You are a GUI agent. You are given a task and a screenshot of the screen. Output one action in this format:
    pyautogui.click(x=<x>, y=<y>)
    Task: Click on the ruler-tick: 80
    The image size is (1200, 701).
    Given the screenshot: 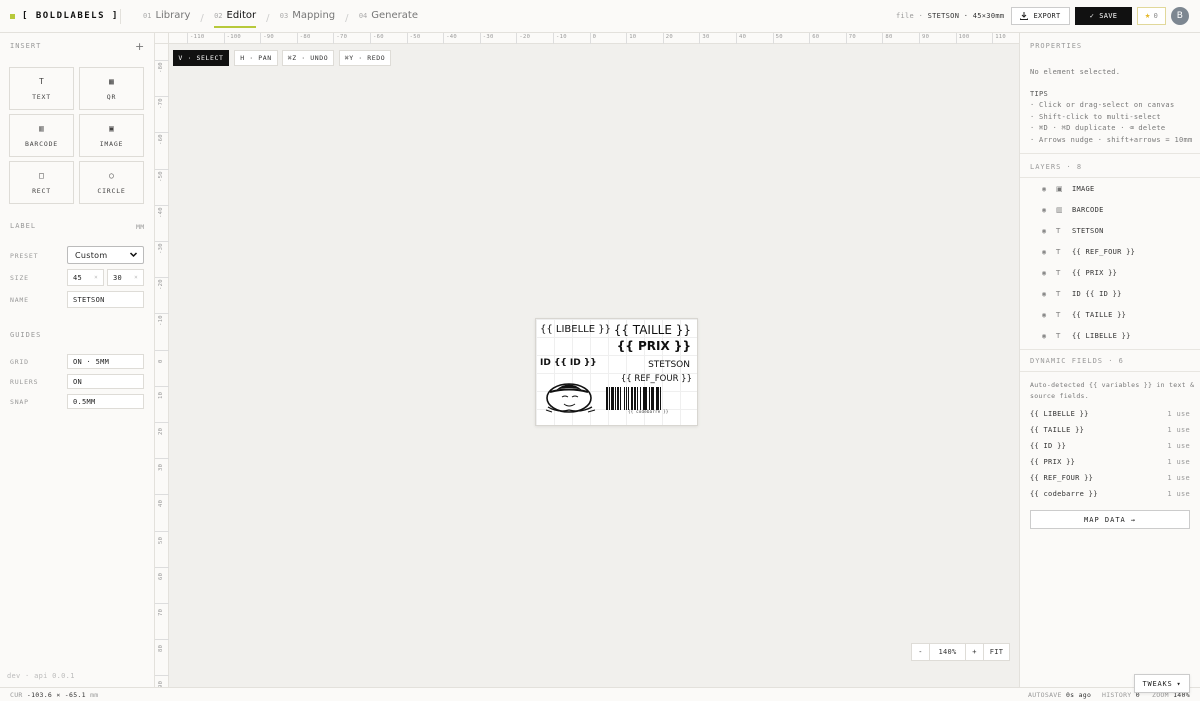 What is the action you would take?
    pyautogui.click(x=887, y=38)
    